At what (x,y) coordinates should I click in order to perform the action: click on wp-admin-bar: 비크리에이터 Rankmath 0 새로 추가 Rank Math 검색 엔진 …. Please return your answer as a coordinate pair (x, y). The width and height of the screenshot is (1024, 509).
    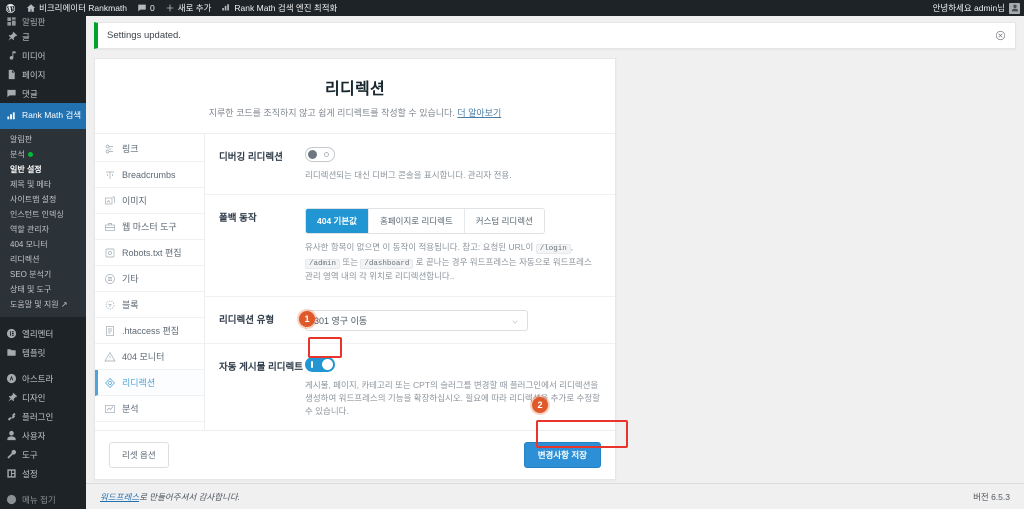
    Looking at the image, I should click on (512, 8).